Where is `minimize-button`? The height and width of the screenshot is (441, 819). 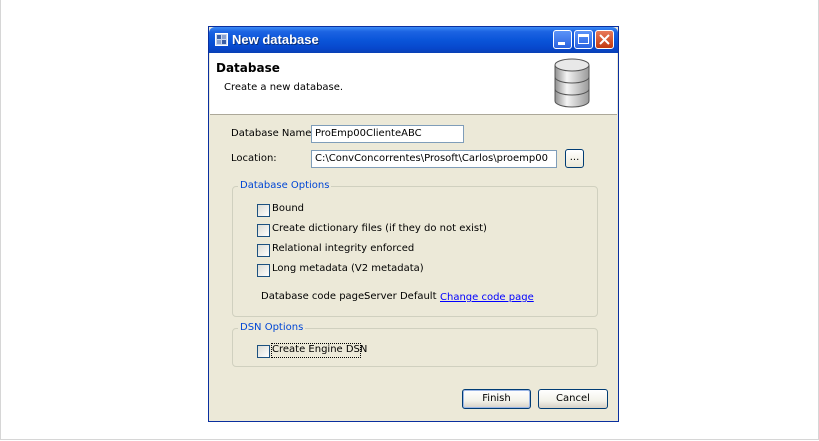 minimize-button is located at coordinates (562, 39).